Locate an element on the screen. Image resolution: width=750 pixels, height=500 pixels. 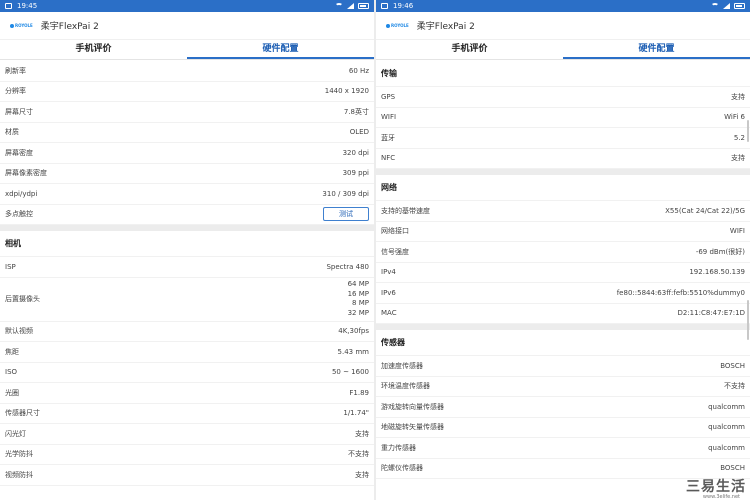
row-label: IPv4 is located at coordinates (388, 272).